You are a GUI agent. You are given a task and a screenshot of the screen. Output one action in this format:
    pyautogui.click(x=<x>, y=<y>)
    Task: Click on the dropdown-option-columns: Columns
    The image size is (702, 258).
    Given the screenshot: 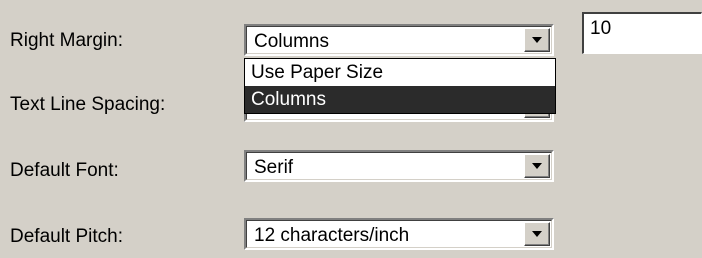 What is the action you would take?
    pyautogui.click(x=400, y=99)
    